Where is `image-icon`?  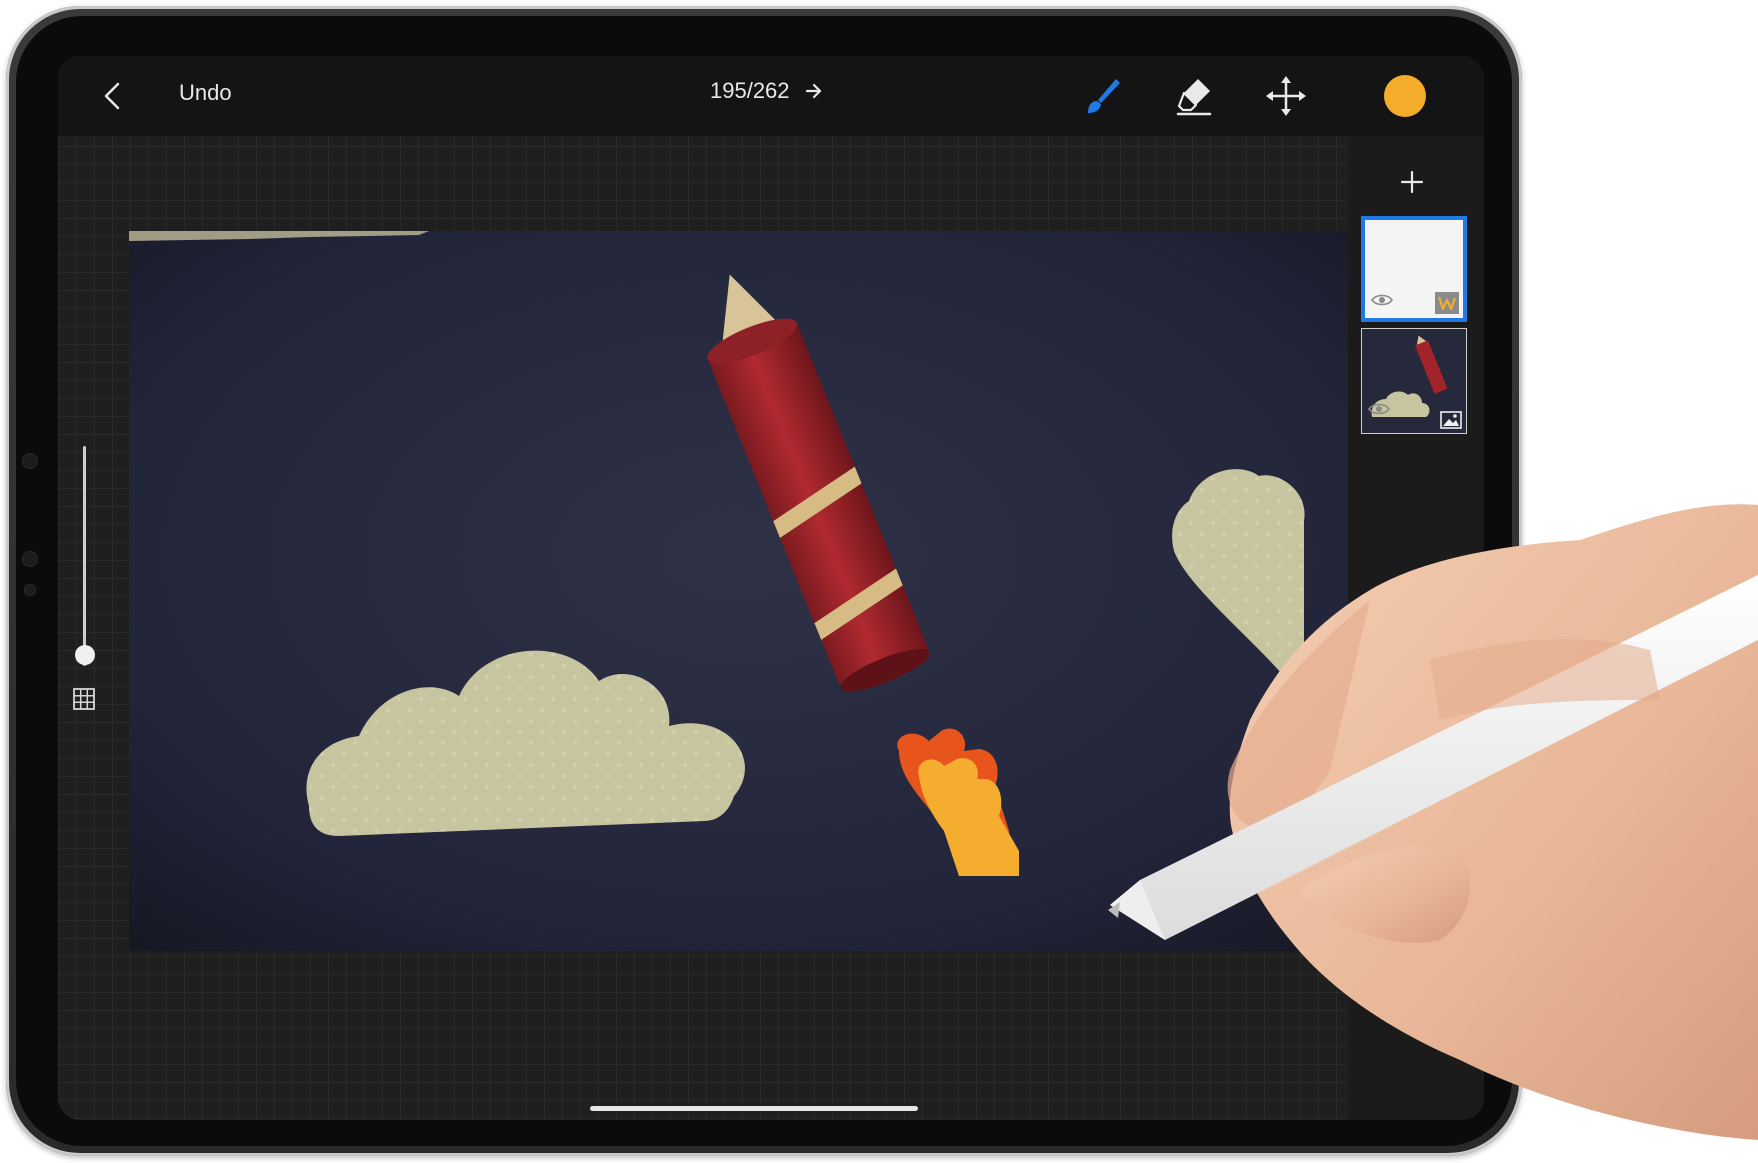
image-icon is located at coordinates (1451, 420).